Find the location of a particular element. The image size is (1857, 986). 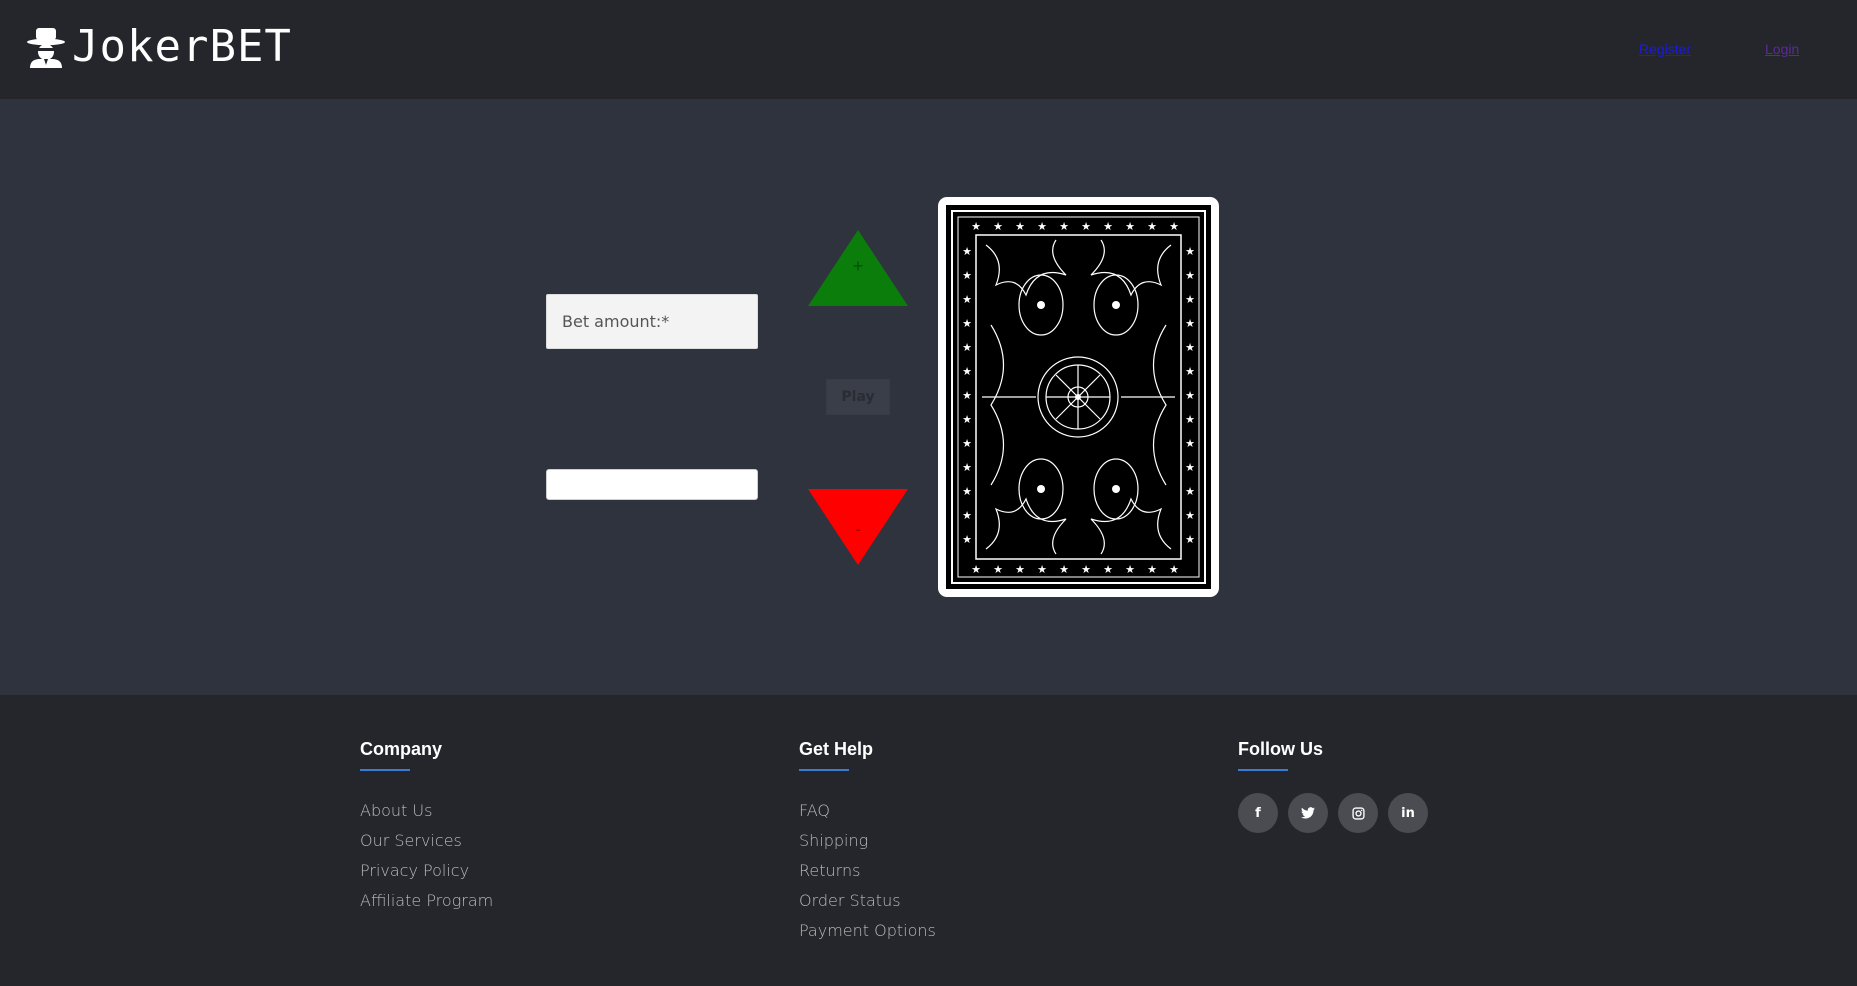

footer-link-affiliate-program: Affiliate Program is located at coordinates (426, 901).